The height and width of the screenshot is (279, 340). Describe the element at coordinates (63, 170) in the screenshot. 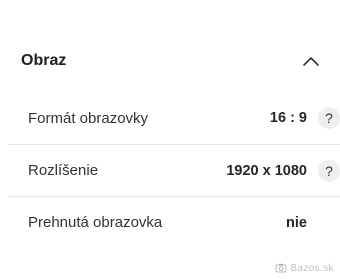

I see `spec-label: Rozlíšenie` at that location.